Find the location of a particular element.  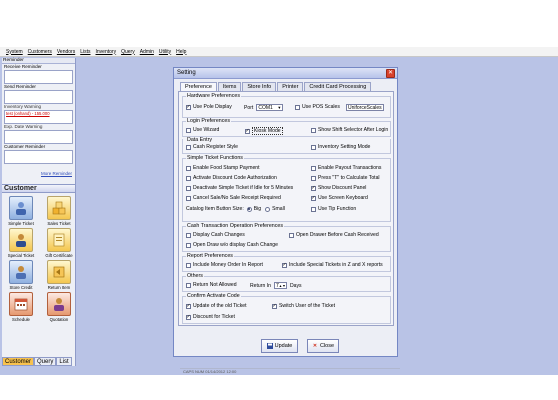

show-shift-checkbox: Show Shift Selector After Login is located at coordinates (349, 130).